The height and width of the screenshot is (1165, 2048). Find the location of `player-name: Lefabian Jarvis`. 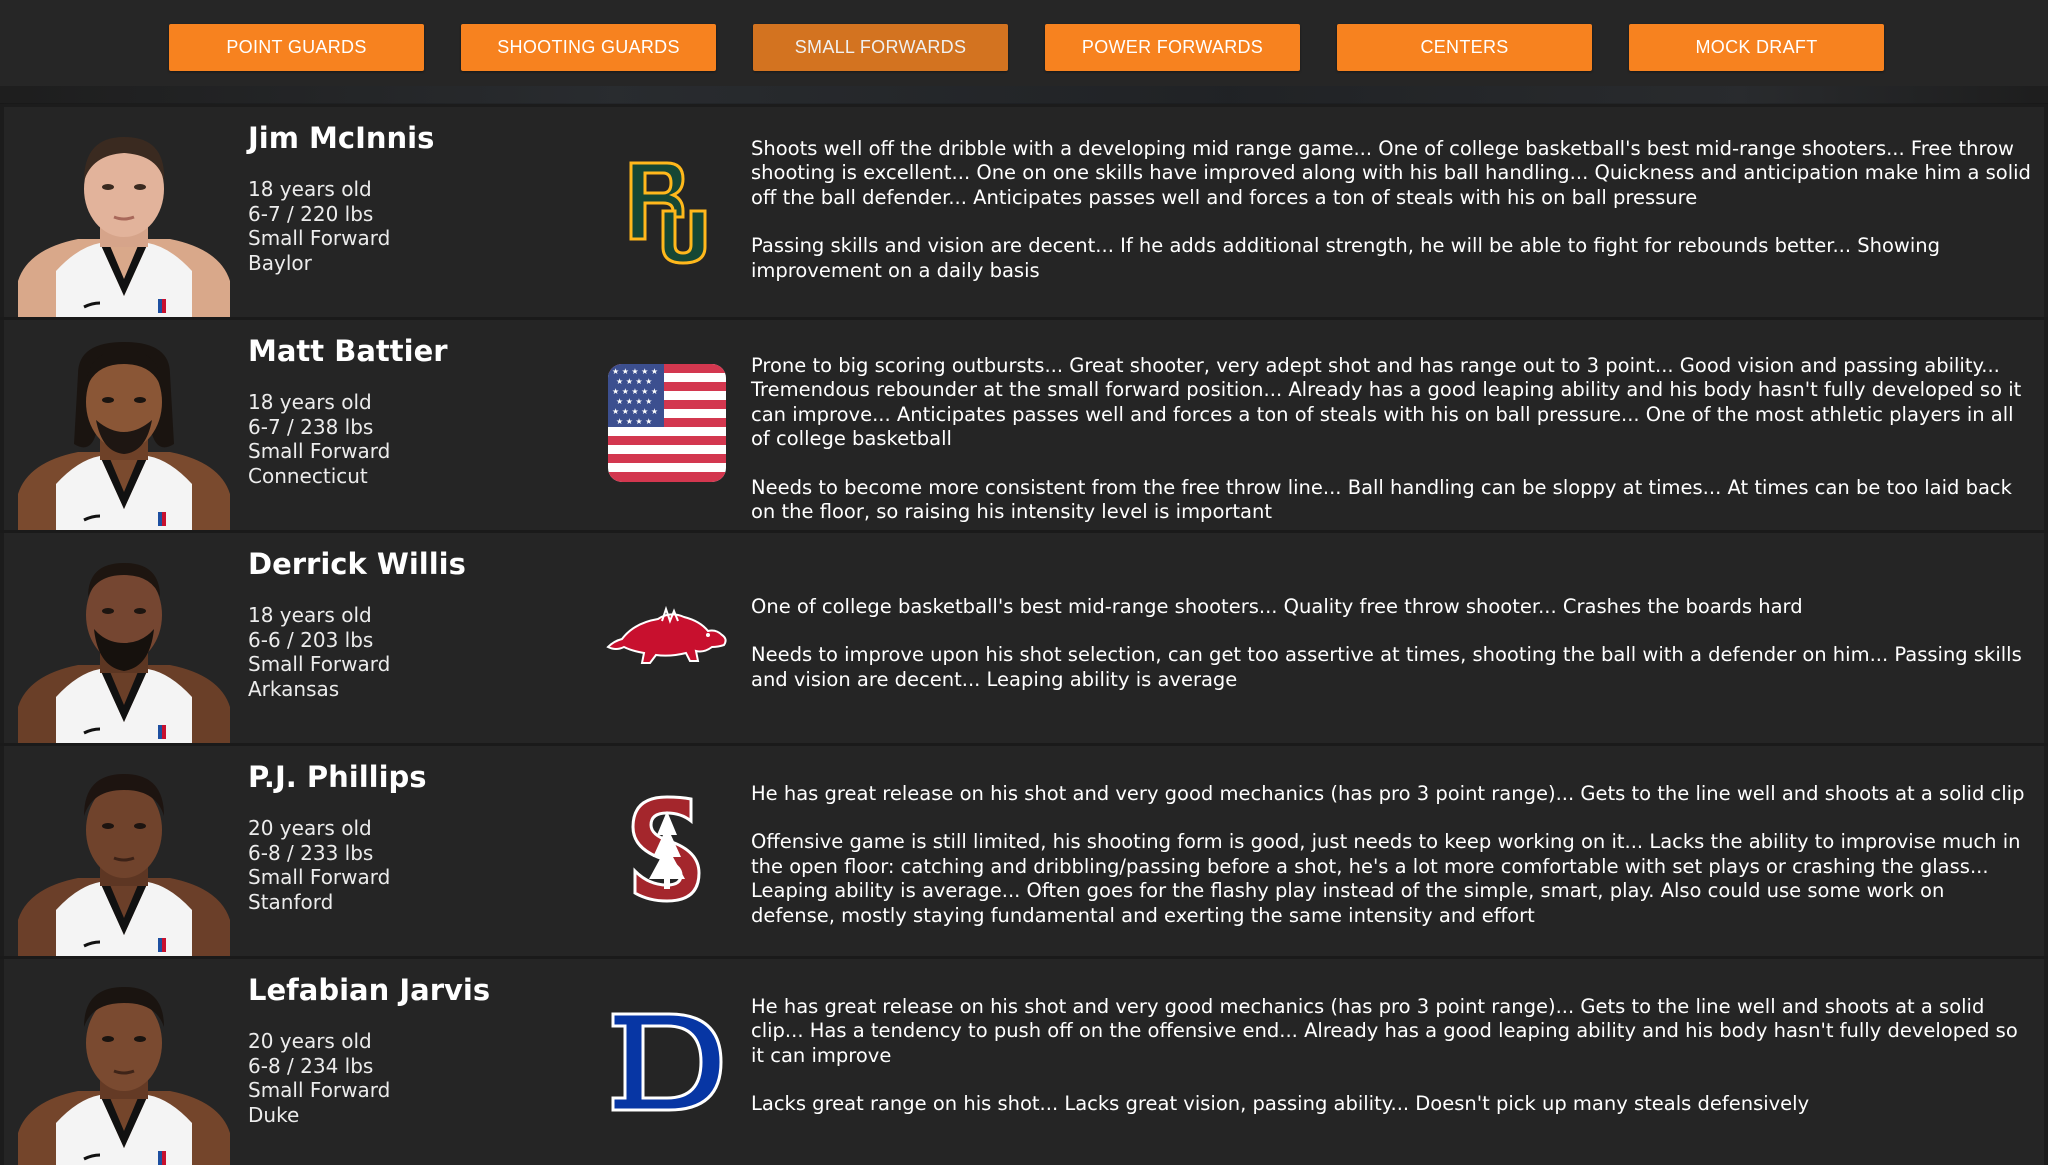

player-name: Lefabian Jarvis is located at coordinates (369, 990).